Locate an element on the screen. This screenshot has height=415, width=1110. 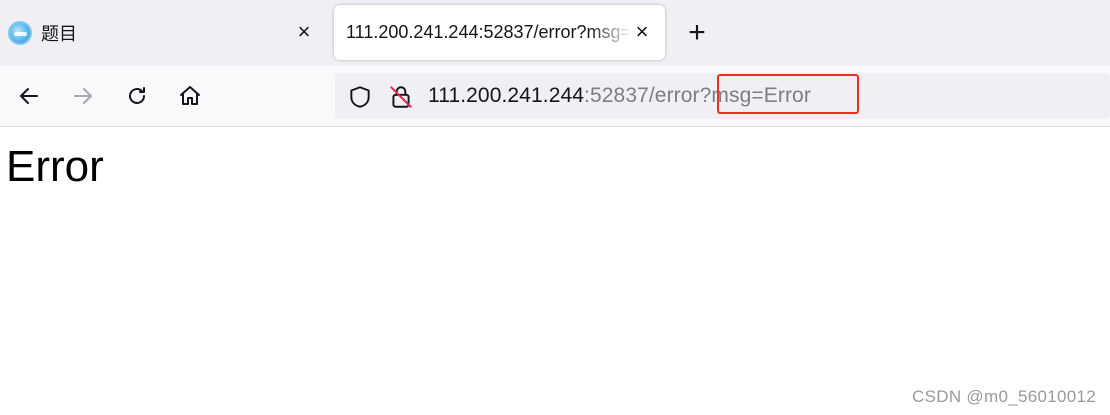
reload-button is located at coordinates (137, 96).